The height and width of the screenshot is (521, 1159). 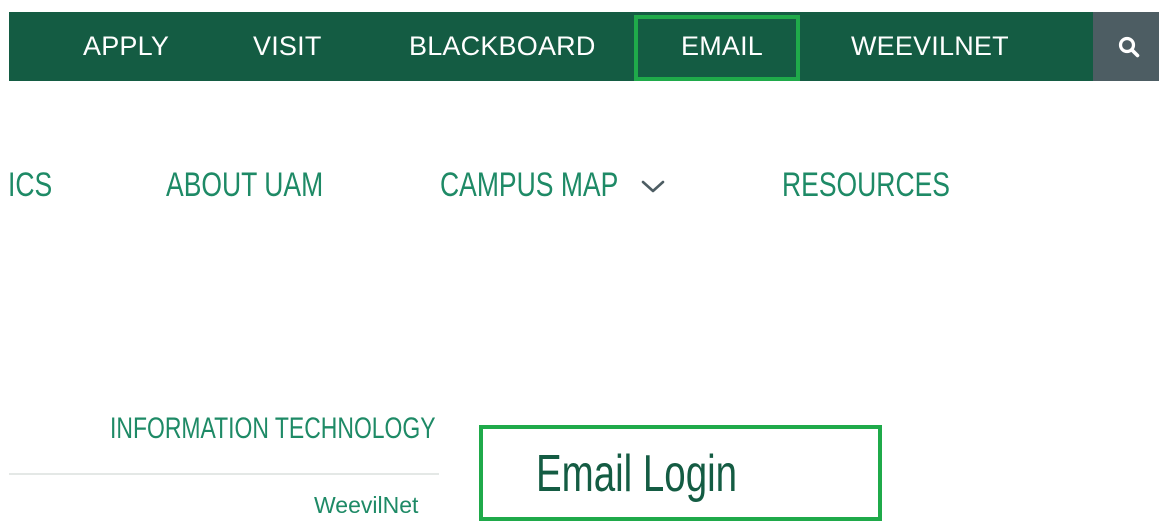 I want to click on main-nav-resources-link: RESOURCES, so click(x=866, y=185).